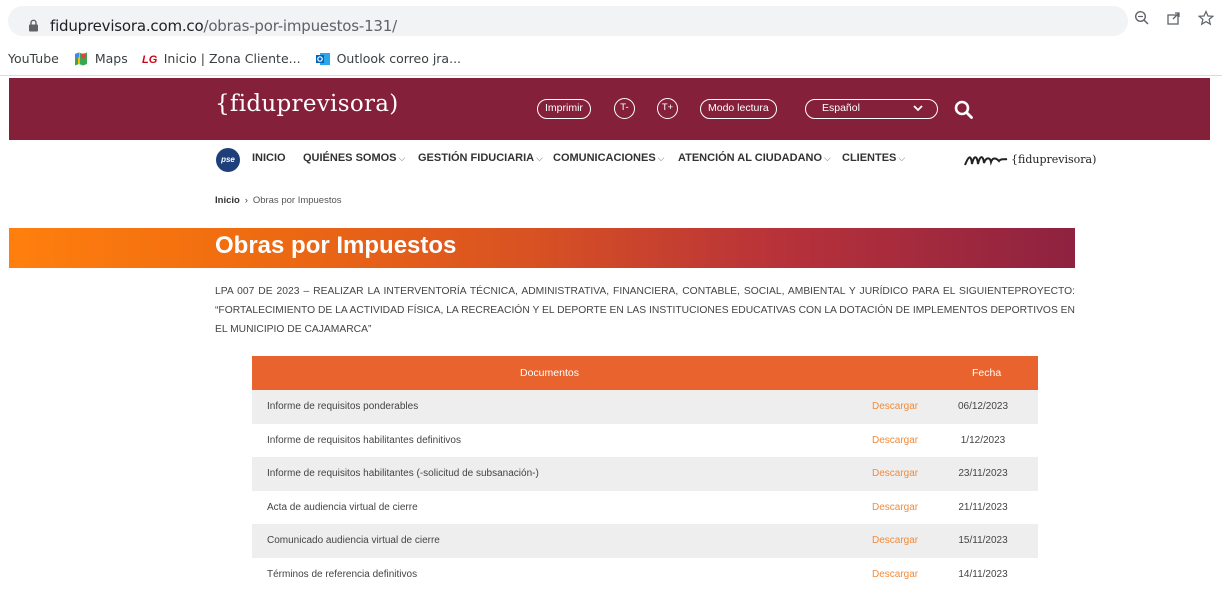 The height and width of the screenshot is (591, 1222). Describe the element at coordinates (624, 108) in the screenshot. I see `text-decrease-button: T-` at that location.